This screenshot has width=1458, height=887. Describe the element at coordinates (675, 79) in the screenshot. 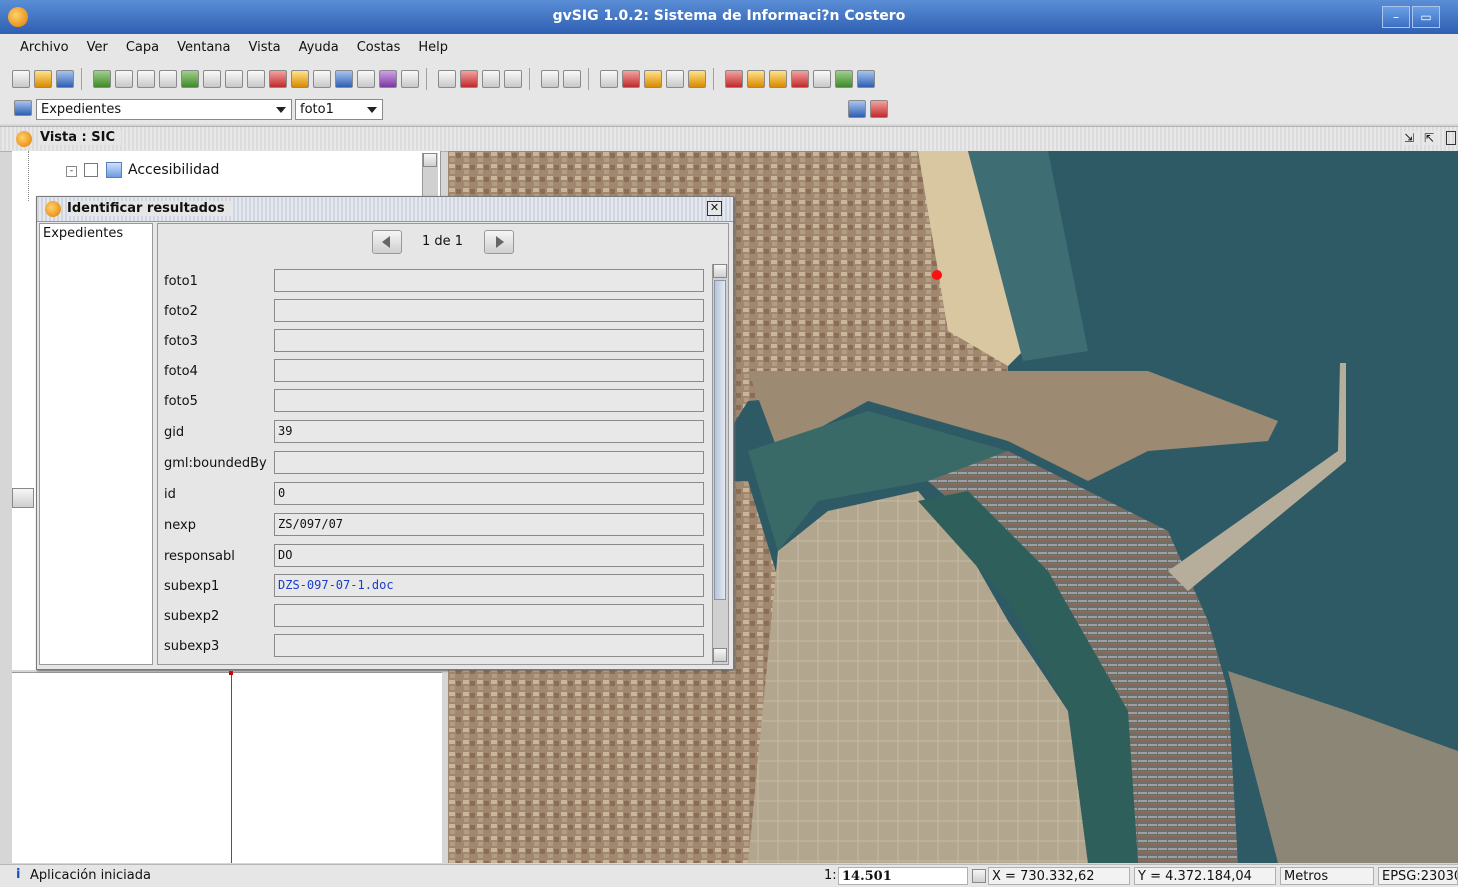

I see `print-icon` at that location.